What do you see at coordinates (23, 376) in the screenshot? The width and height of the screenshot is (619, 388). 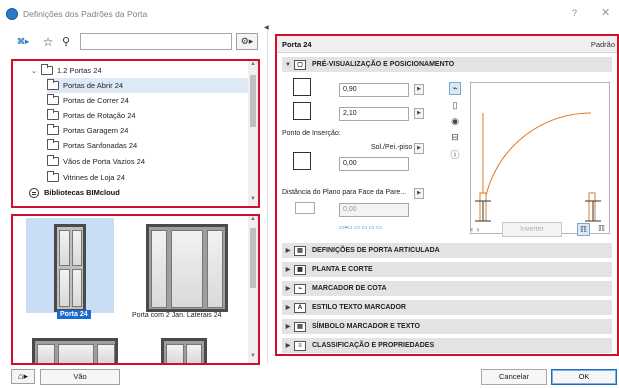 I see `library-manager-icon: ⌂▸` at bounding box center [23, 376].